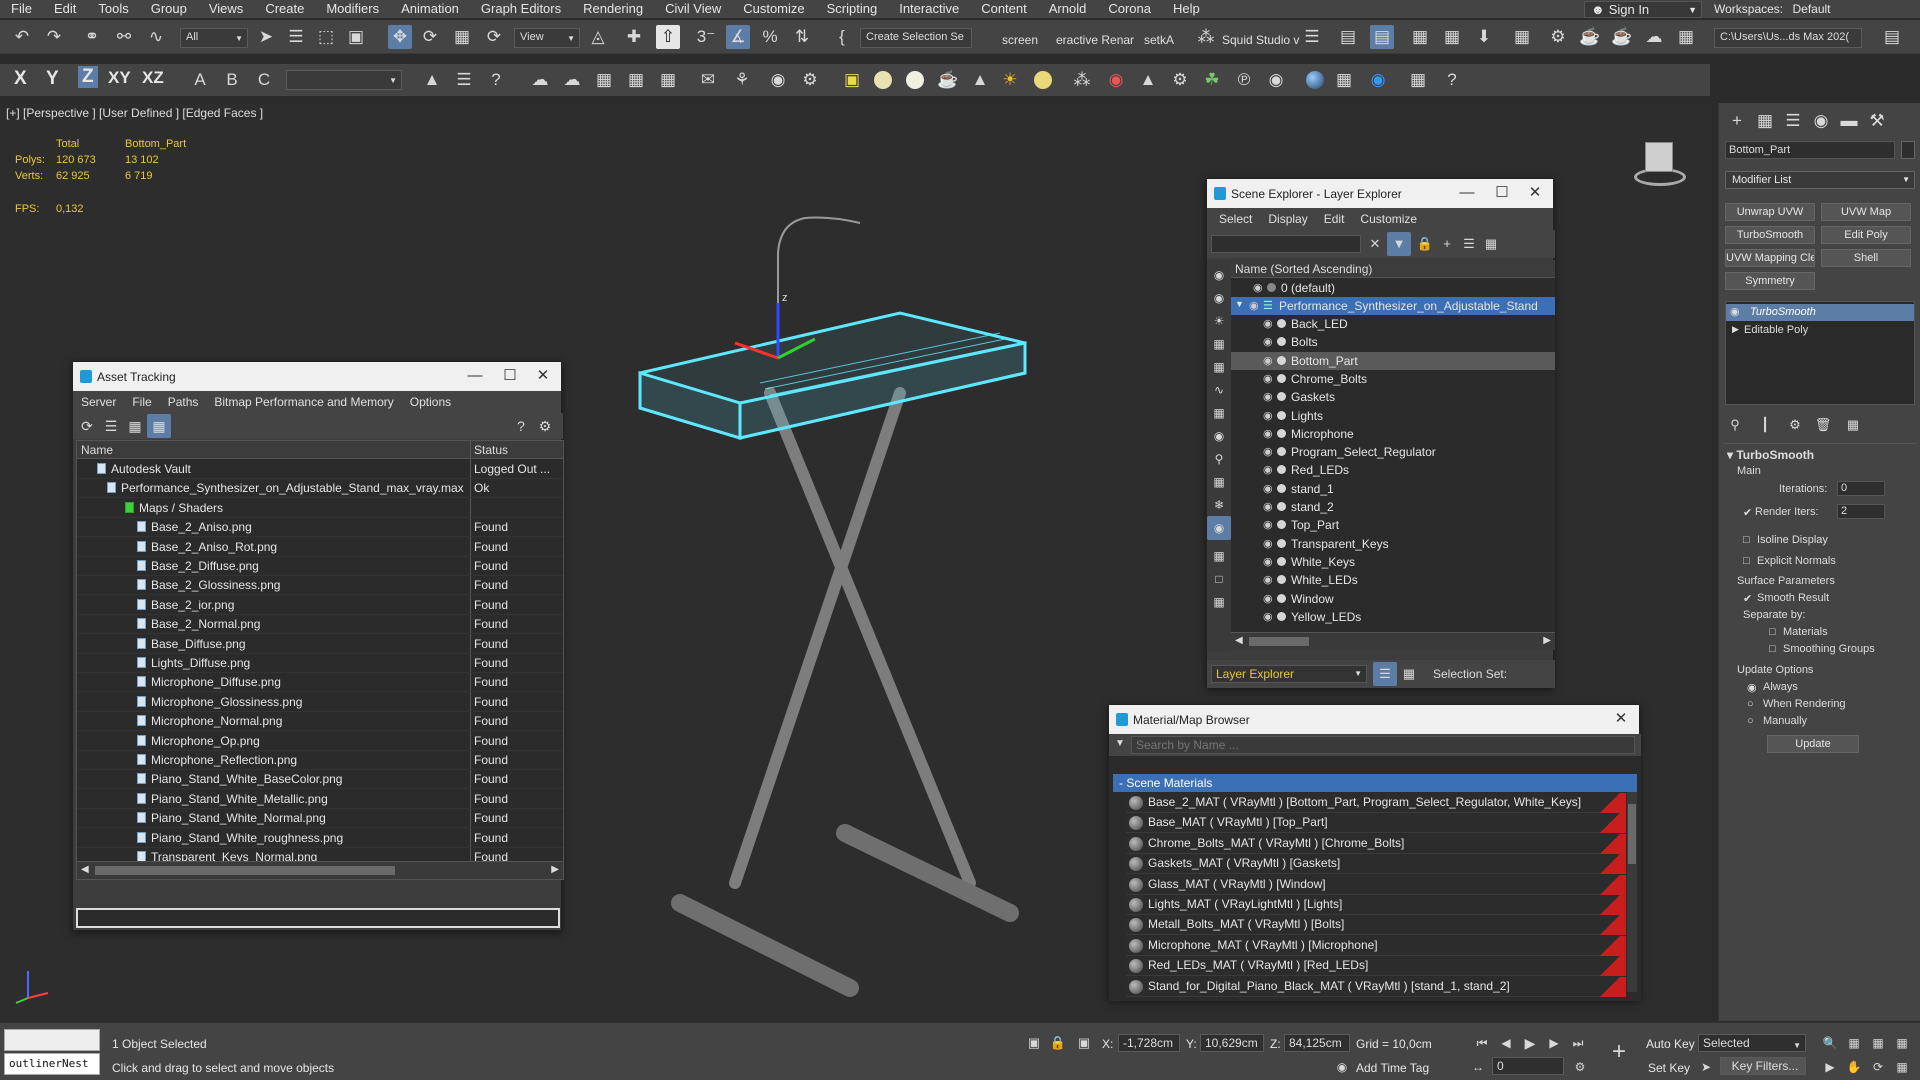 The height and width of the screenshot is (1080, 1920). What do you see at coordinates (318, 918) in the screenshot?
I see `asset-path-field` at bounding box center [318, 918].